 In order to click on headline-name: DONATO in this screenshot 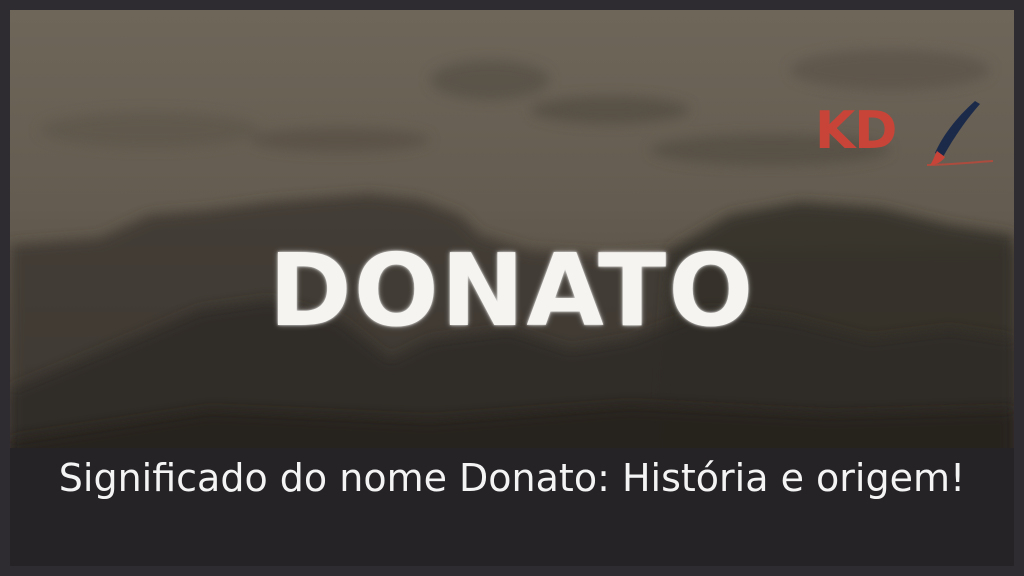, I will do `click(512, 290)`.